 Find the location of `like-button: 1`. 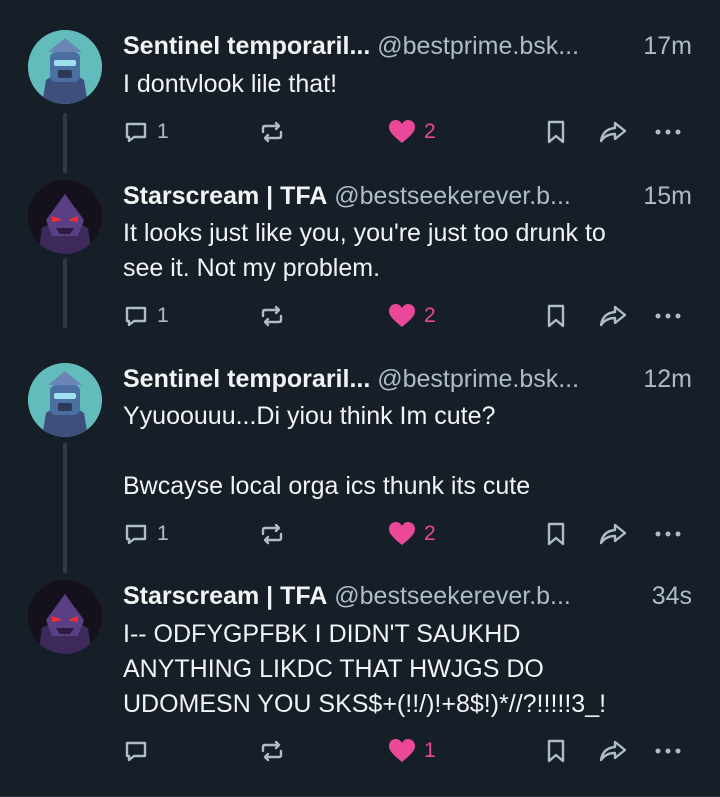

like-button: 1 is located at coordinates (412, 751).